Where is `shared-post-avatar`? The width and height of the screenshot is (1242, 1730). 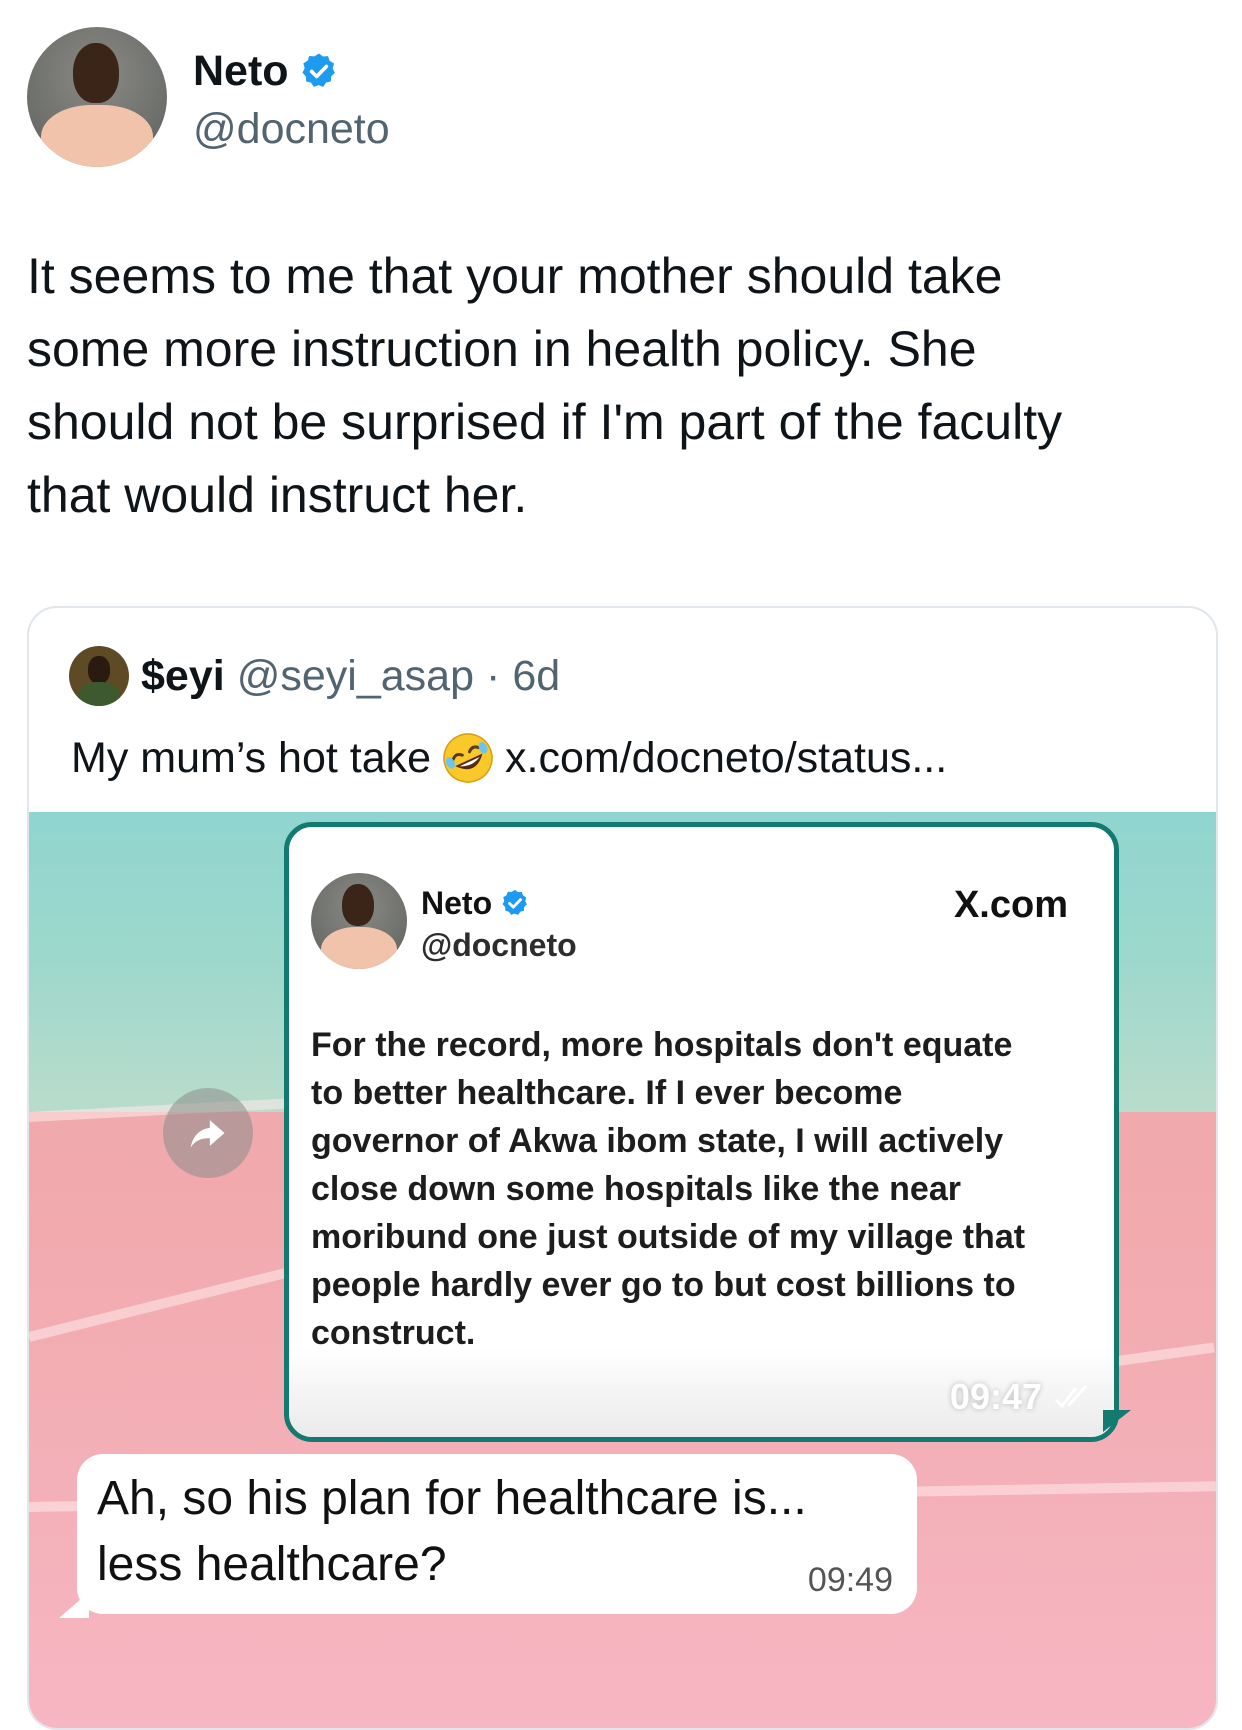 shared-post-avatar is located at coordinates (359, 921).